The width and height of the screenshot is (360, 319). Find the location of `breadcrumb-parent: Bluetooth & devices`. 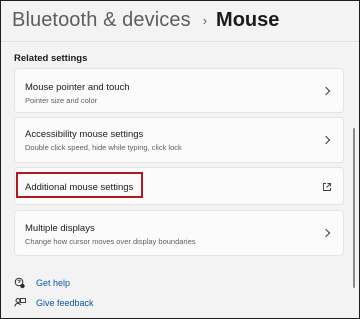

breadcrumb-parent: Bluetooth & devices is located at coordinates (101, 20).